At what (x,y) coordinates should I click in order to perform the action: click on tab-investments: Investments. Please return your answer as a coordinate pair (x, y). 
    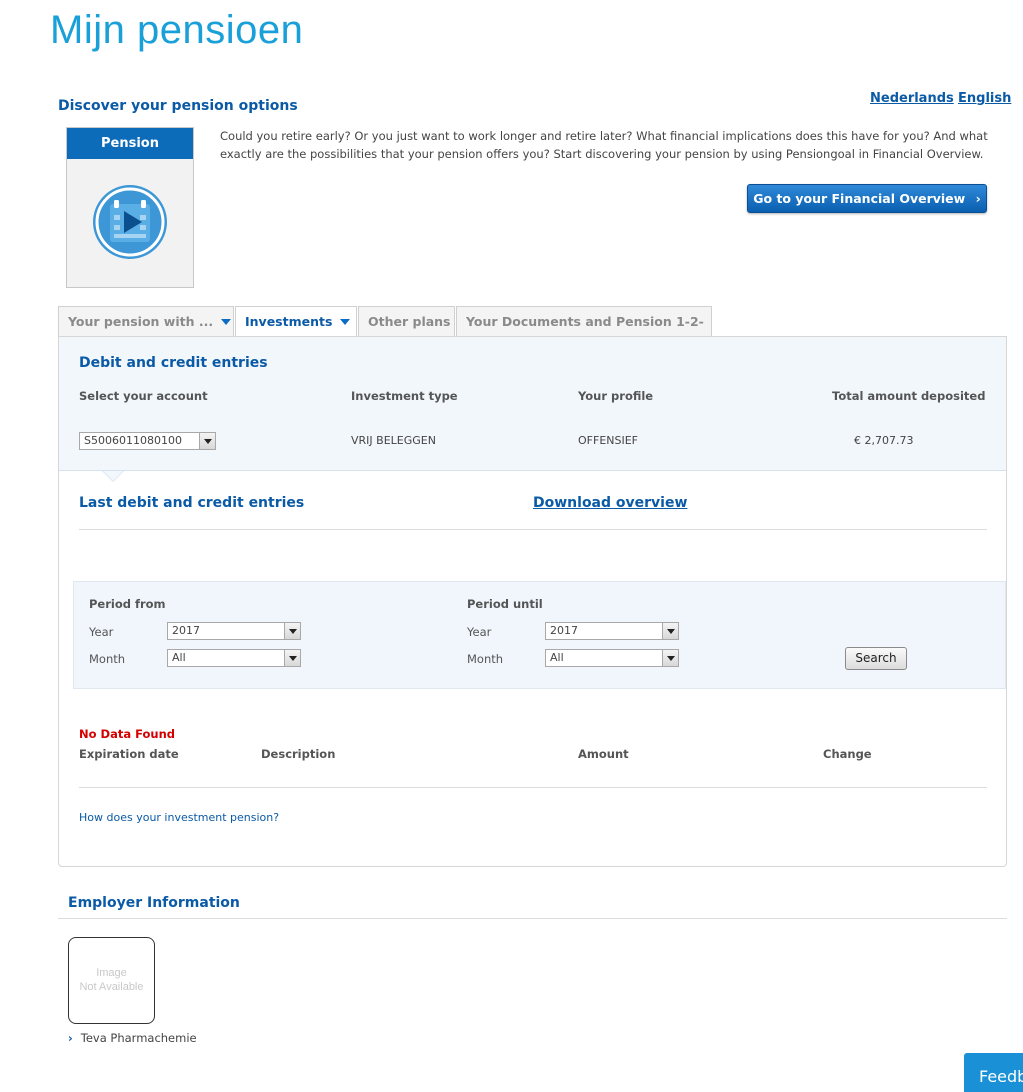
    Looking at the image, I should click on (296, 321).